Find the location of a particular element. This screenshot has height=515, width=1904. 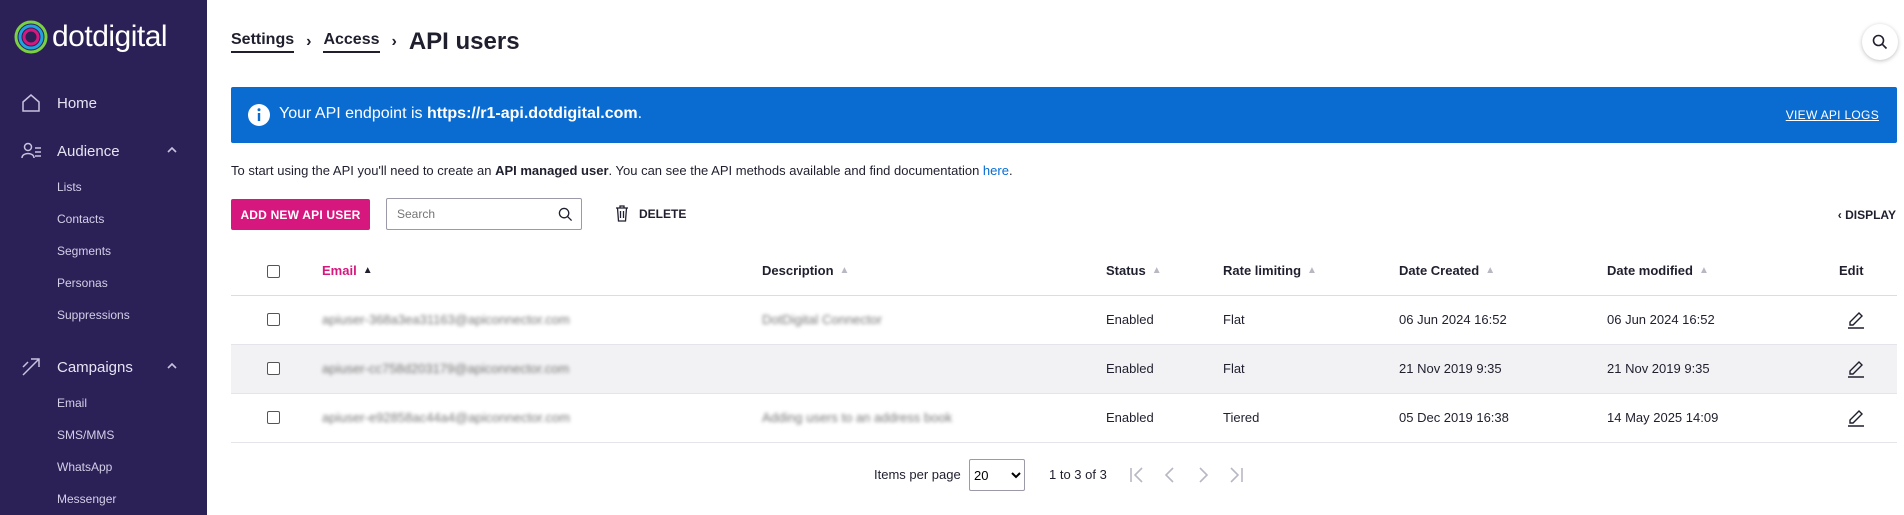

date-modified-cell: 14 May 2025 14:09 is located at coordinates (1663, 417).